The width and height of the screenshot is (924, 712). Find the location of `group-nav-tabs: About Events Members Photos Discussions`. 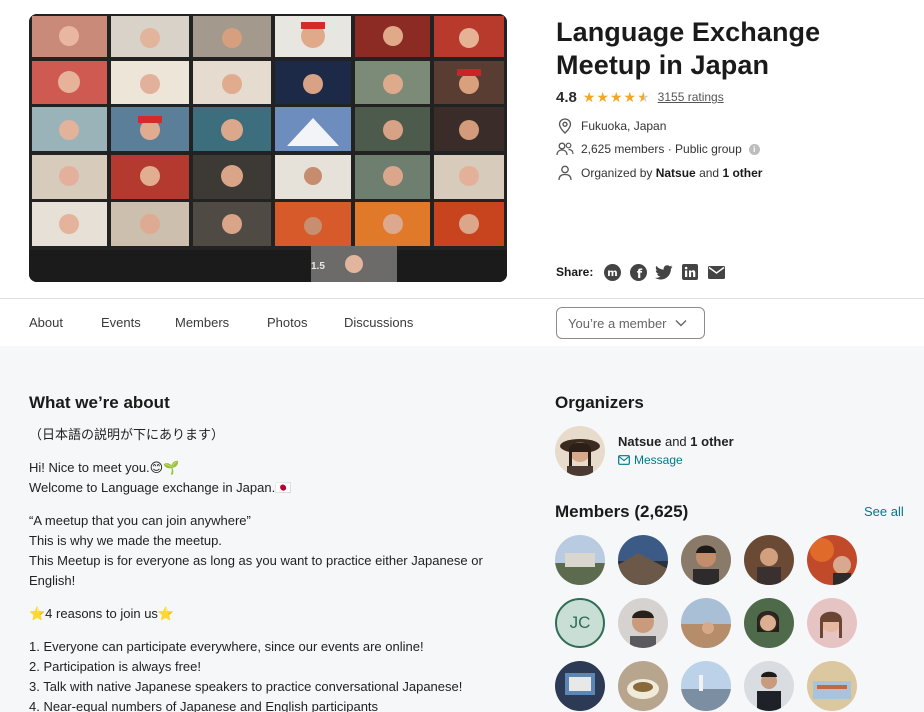

group-nav-tabs: About Events Members Photos Discussions is located at coordinates (462, 322).